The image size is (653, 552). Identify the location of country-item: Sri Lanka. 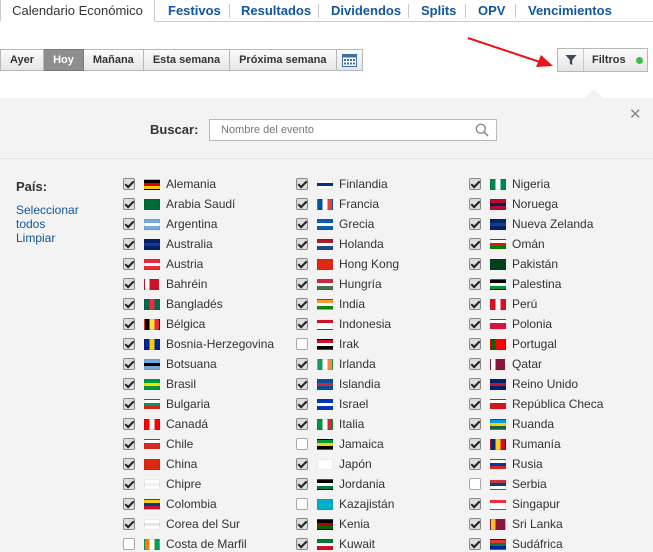
(516, 524).